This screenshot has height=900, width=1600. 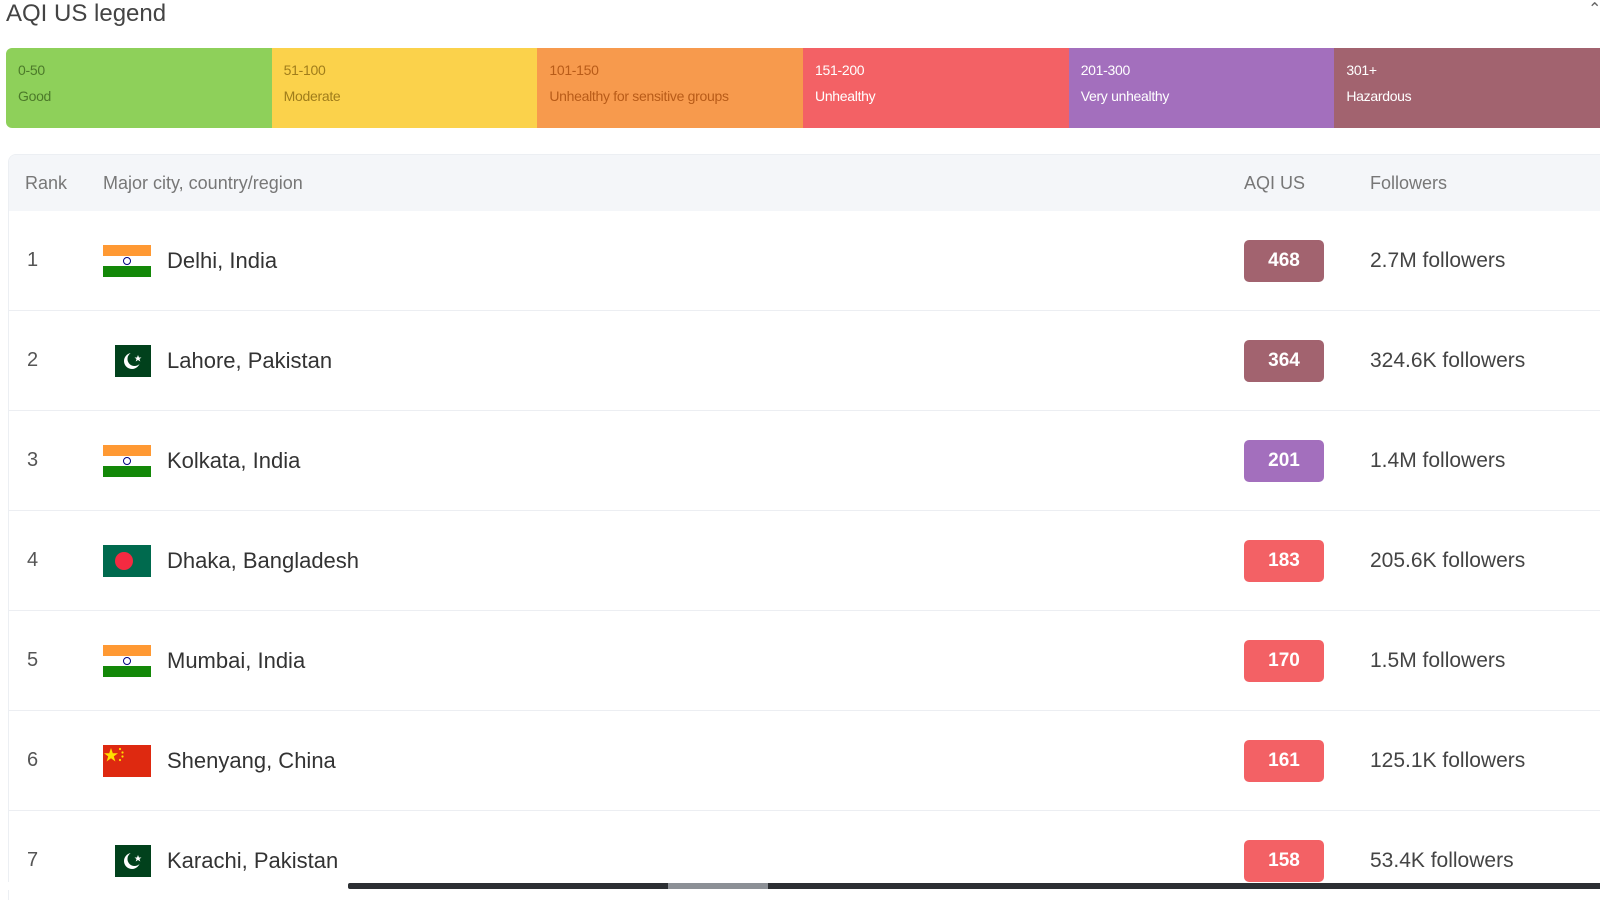 What do you see at coordinates (936, 88) in the screenshot?
I see `legend-segment-unhealthy: 151-200 Unhealthy` at bounding box center [936, 88].